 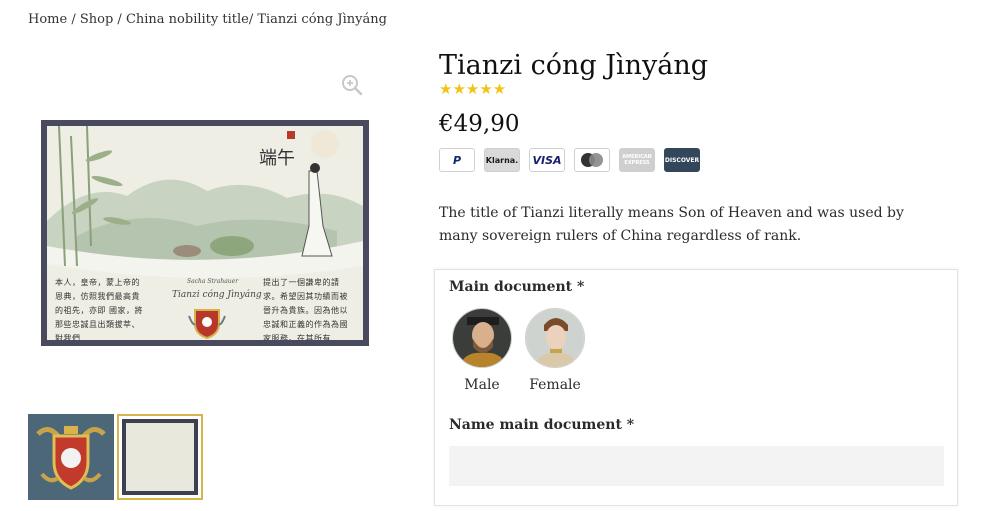 I want to click on male-portrait, so click(x=482, y=338).